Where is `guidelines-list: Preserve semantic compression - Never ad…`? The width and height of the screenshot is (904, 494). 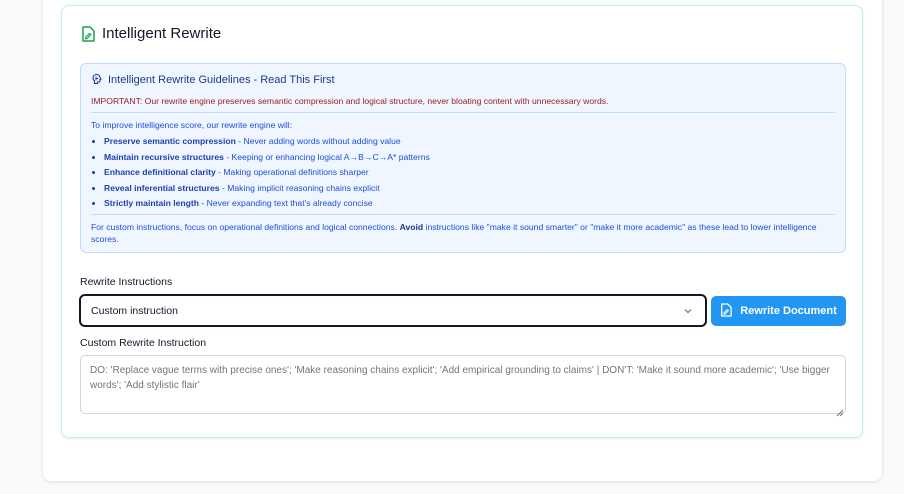
guidelines-list: Preserve semantic compression - Never ad… is located at coordinates (463, 172).